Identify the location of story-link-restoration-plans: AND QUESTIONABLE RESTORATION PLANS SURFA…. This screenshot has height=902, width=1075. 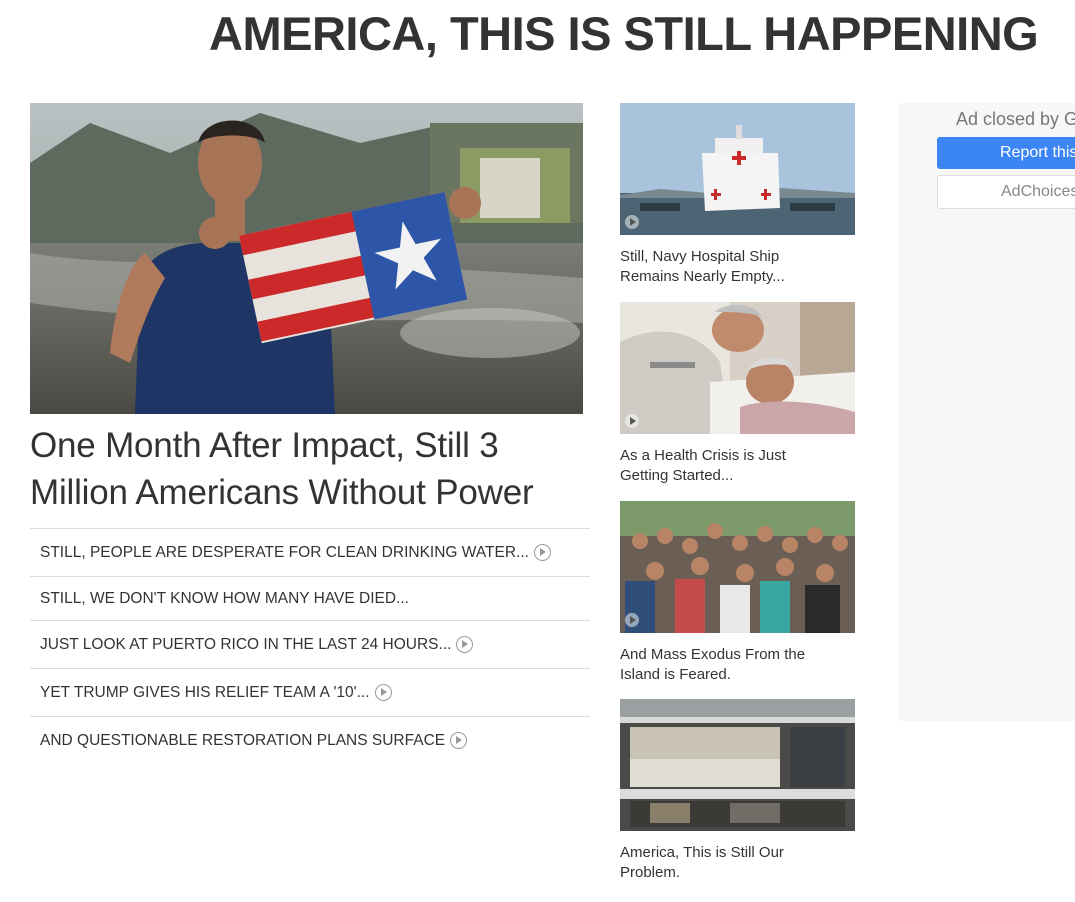
(310, 740).